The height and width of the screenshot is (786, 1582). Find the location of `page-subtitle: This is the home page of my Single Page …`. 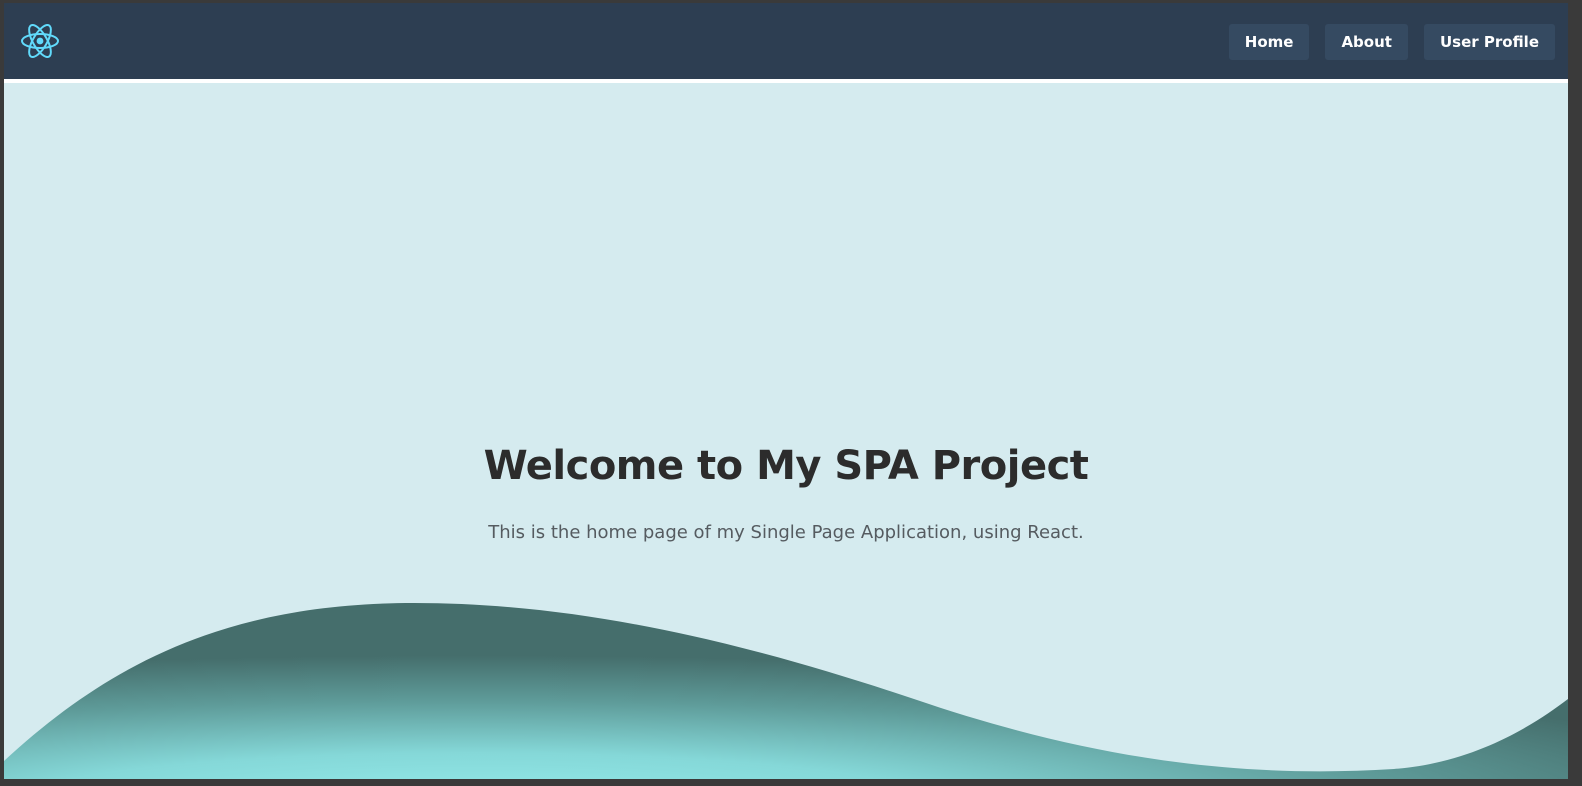

page-subtitle: This is the home page of my Single Page … is located at coordinates (786, 532).